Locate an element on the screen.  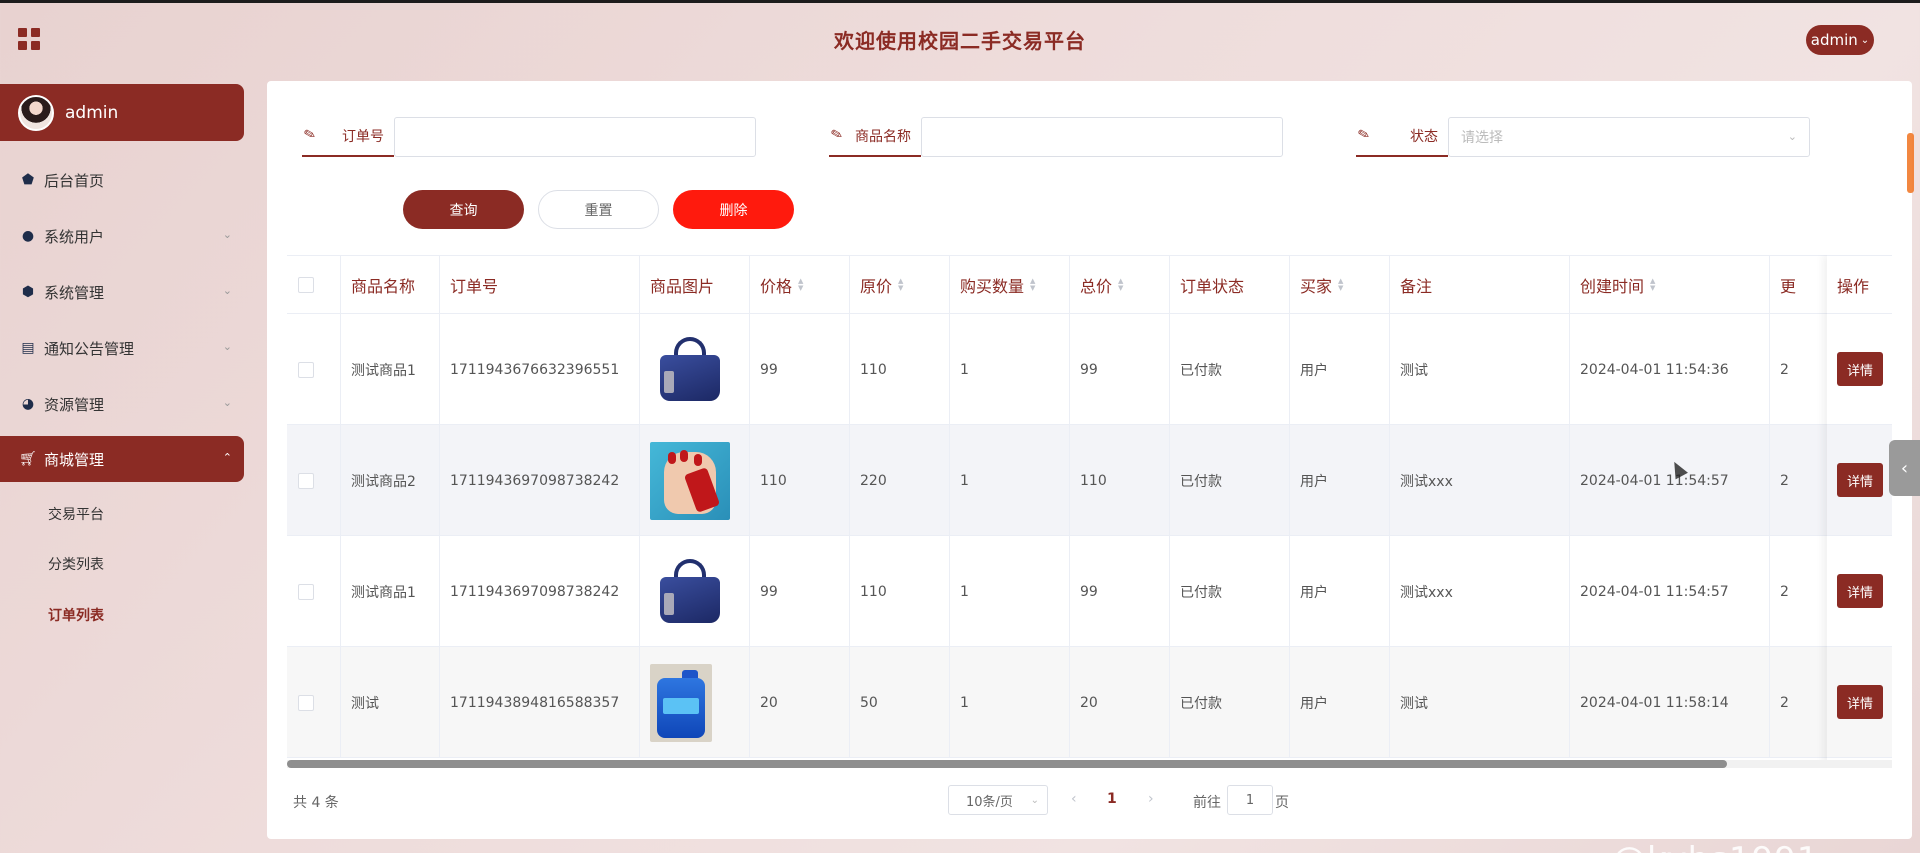
cell-total: 99 is located at coordinates (1120, 369).